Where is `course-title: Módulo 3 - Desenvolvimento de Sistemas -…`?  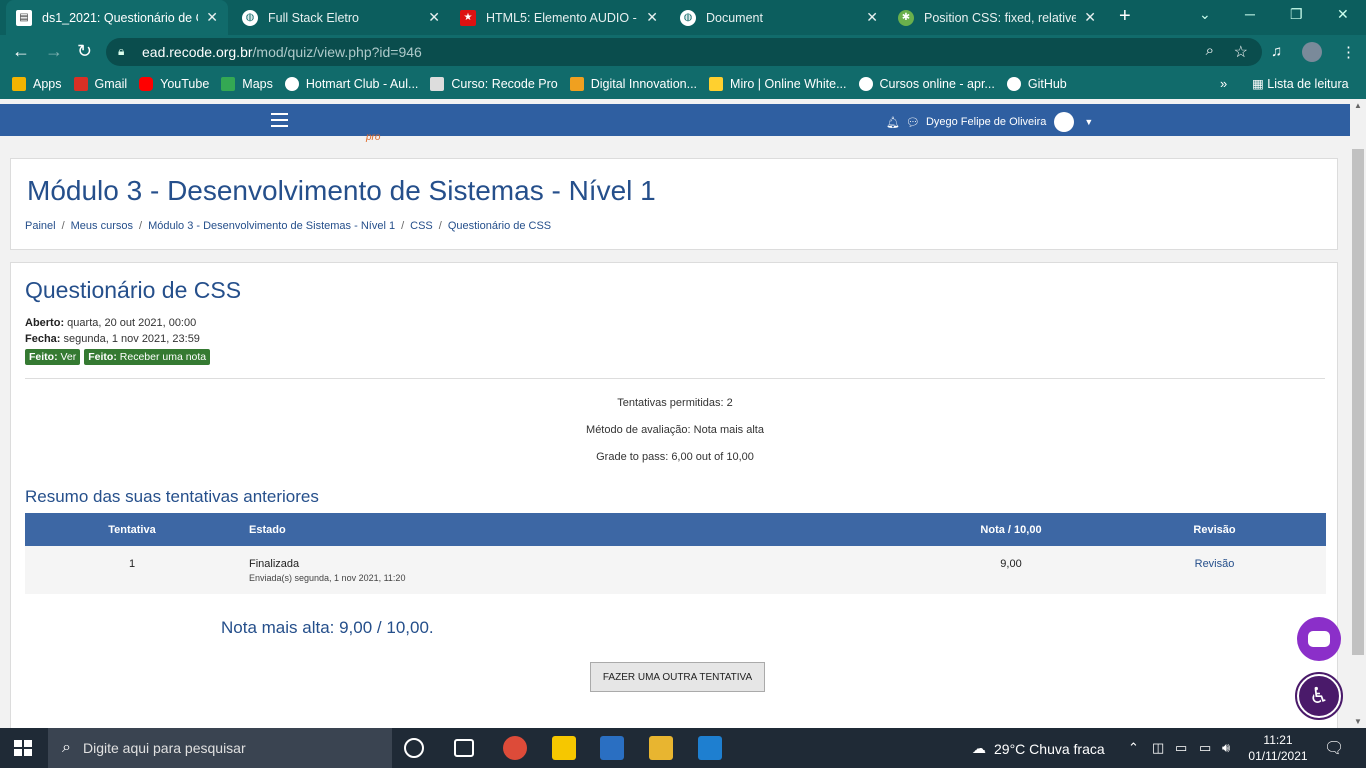
course-title: Módulo 3 - Desenvolvimento de Sistemas -… is located at coordinates (341, 190).